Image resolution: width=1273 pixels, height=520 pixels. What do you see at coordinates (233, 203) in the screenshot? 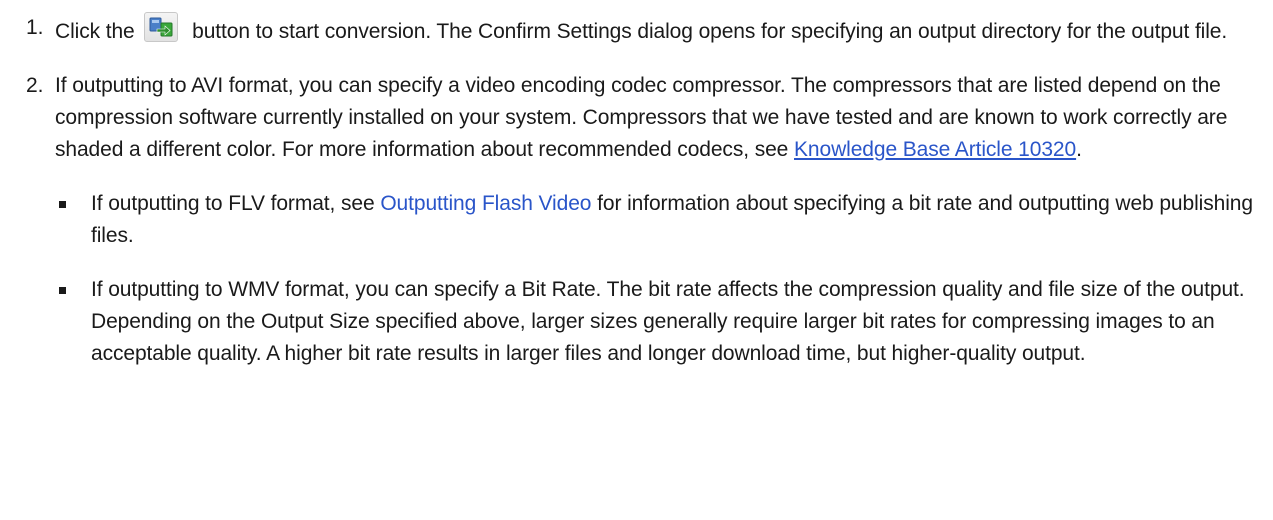
I see `bullet-flv-text-before: If outputting to FLV format, see` at bounding box center [233, 203].